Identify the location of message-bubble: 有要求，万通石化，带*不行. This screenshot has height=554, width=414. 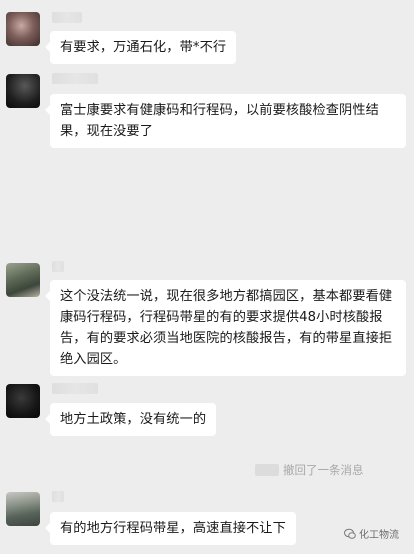
(140, 47).